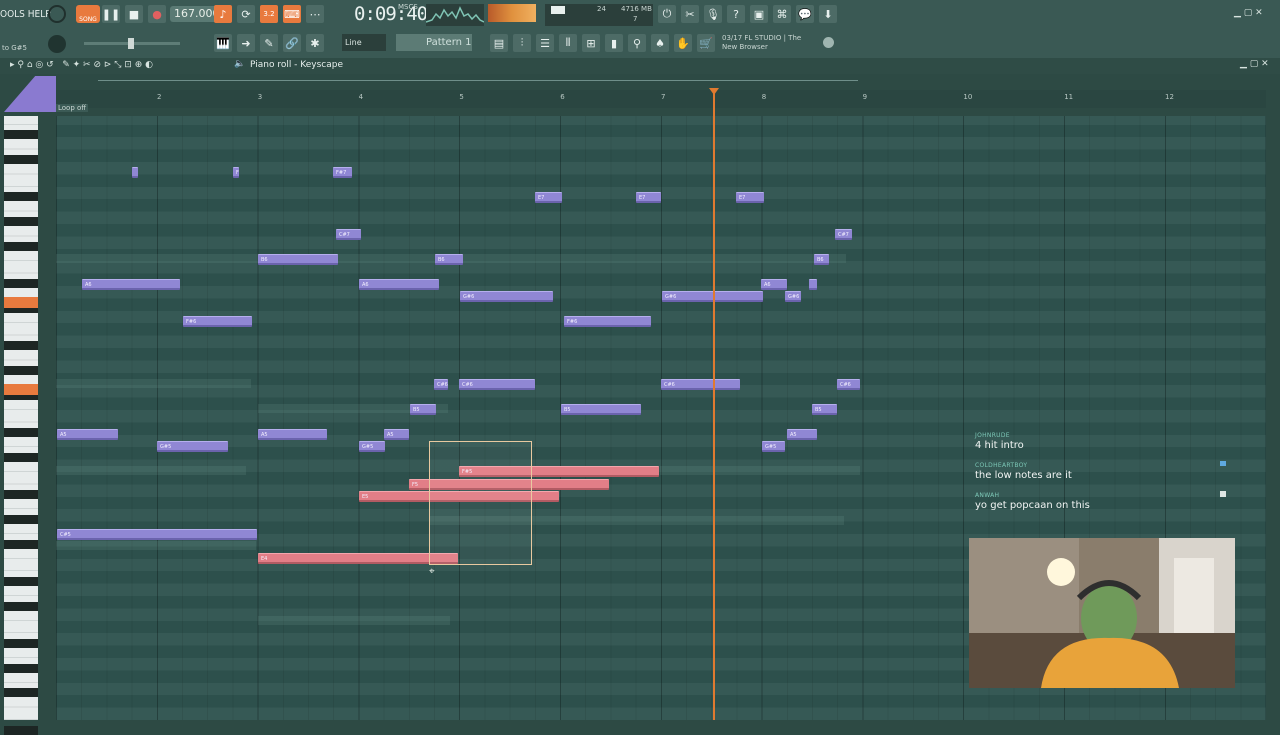 Image resolution: width=1280 pixels, height=735 pixels. Describe the element at coordinates (987, 495) in the screenshot. I see `chat-username: ANWAH` at that location.